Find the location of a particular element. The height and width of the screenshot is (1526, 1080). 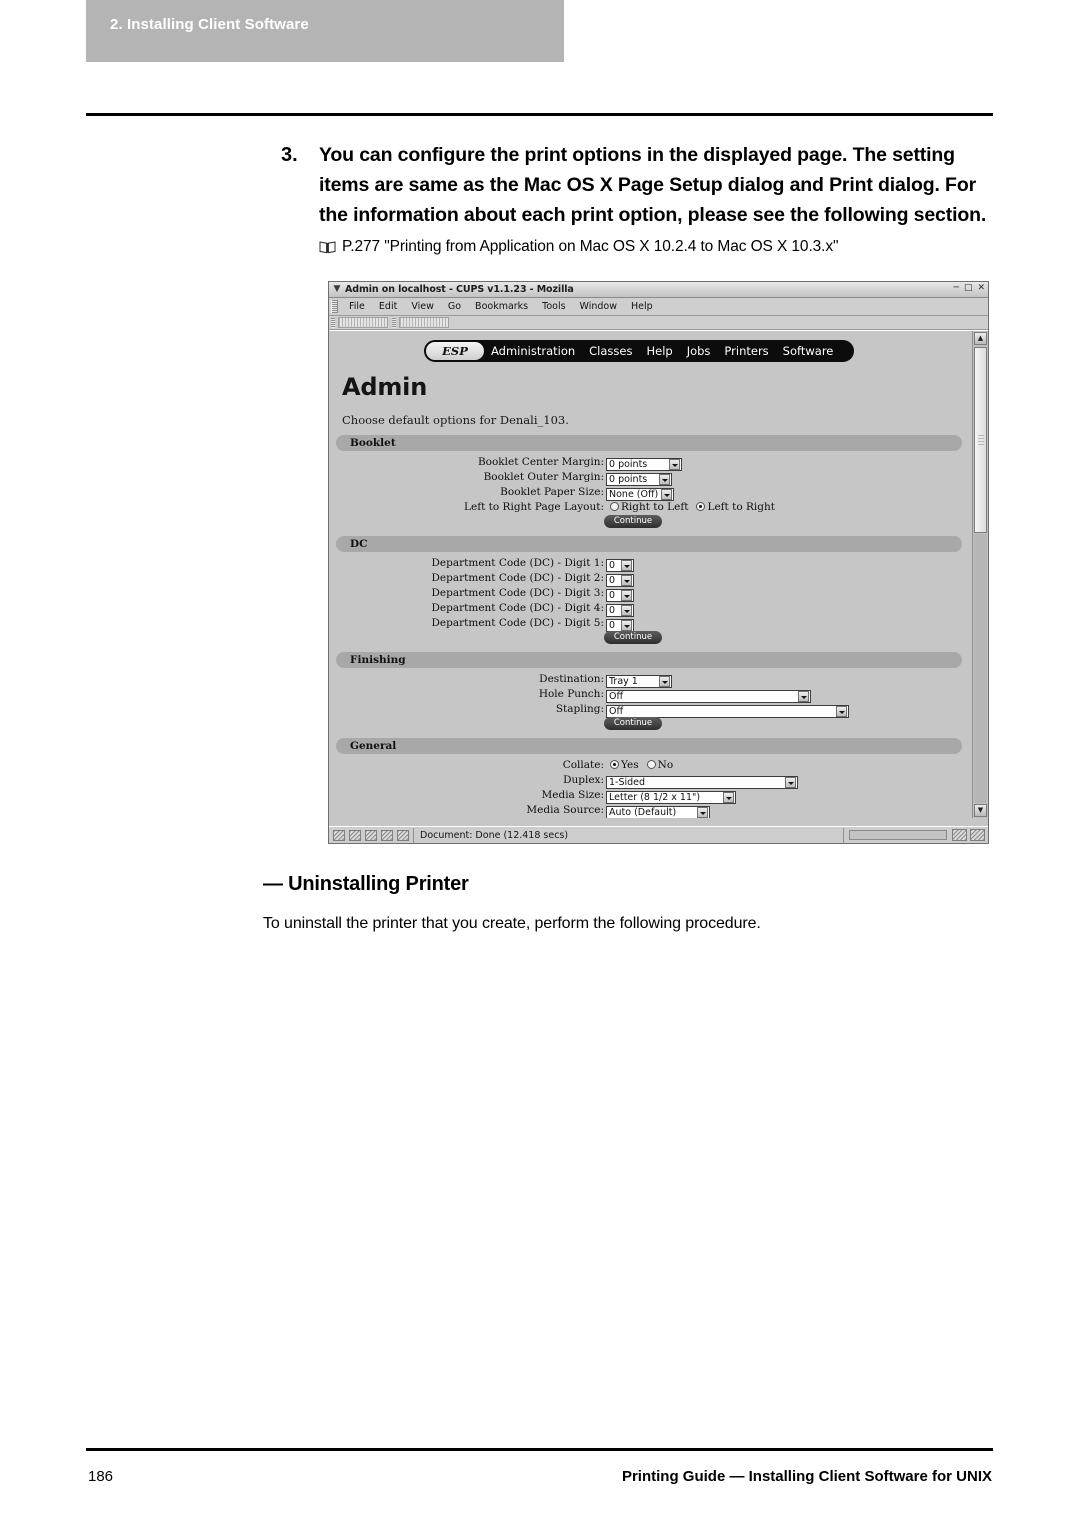

menubar-grip is located at coordinates (334, 306).